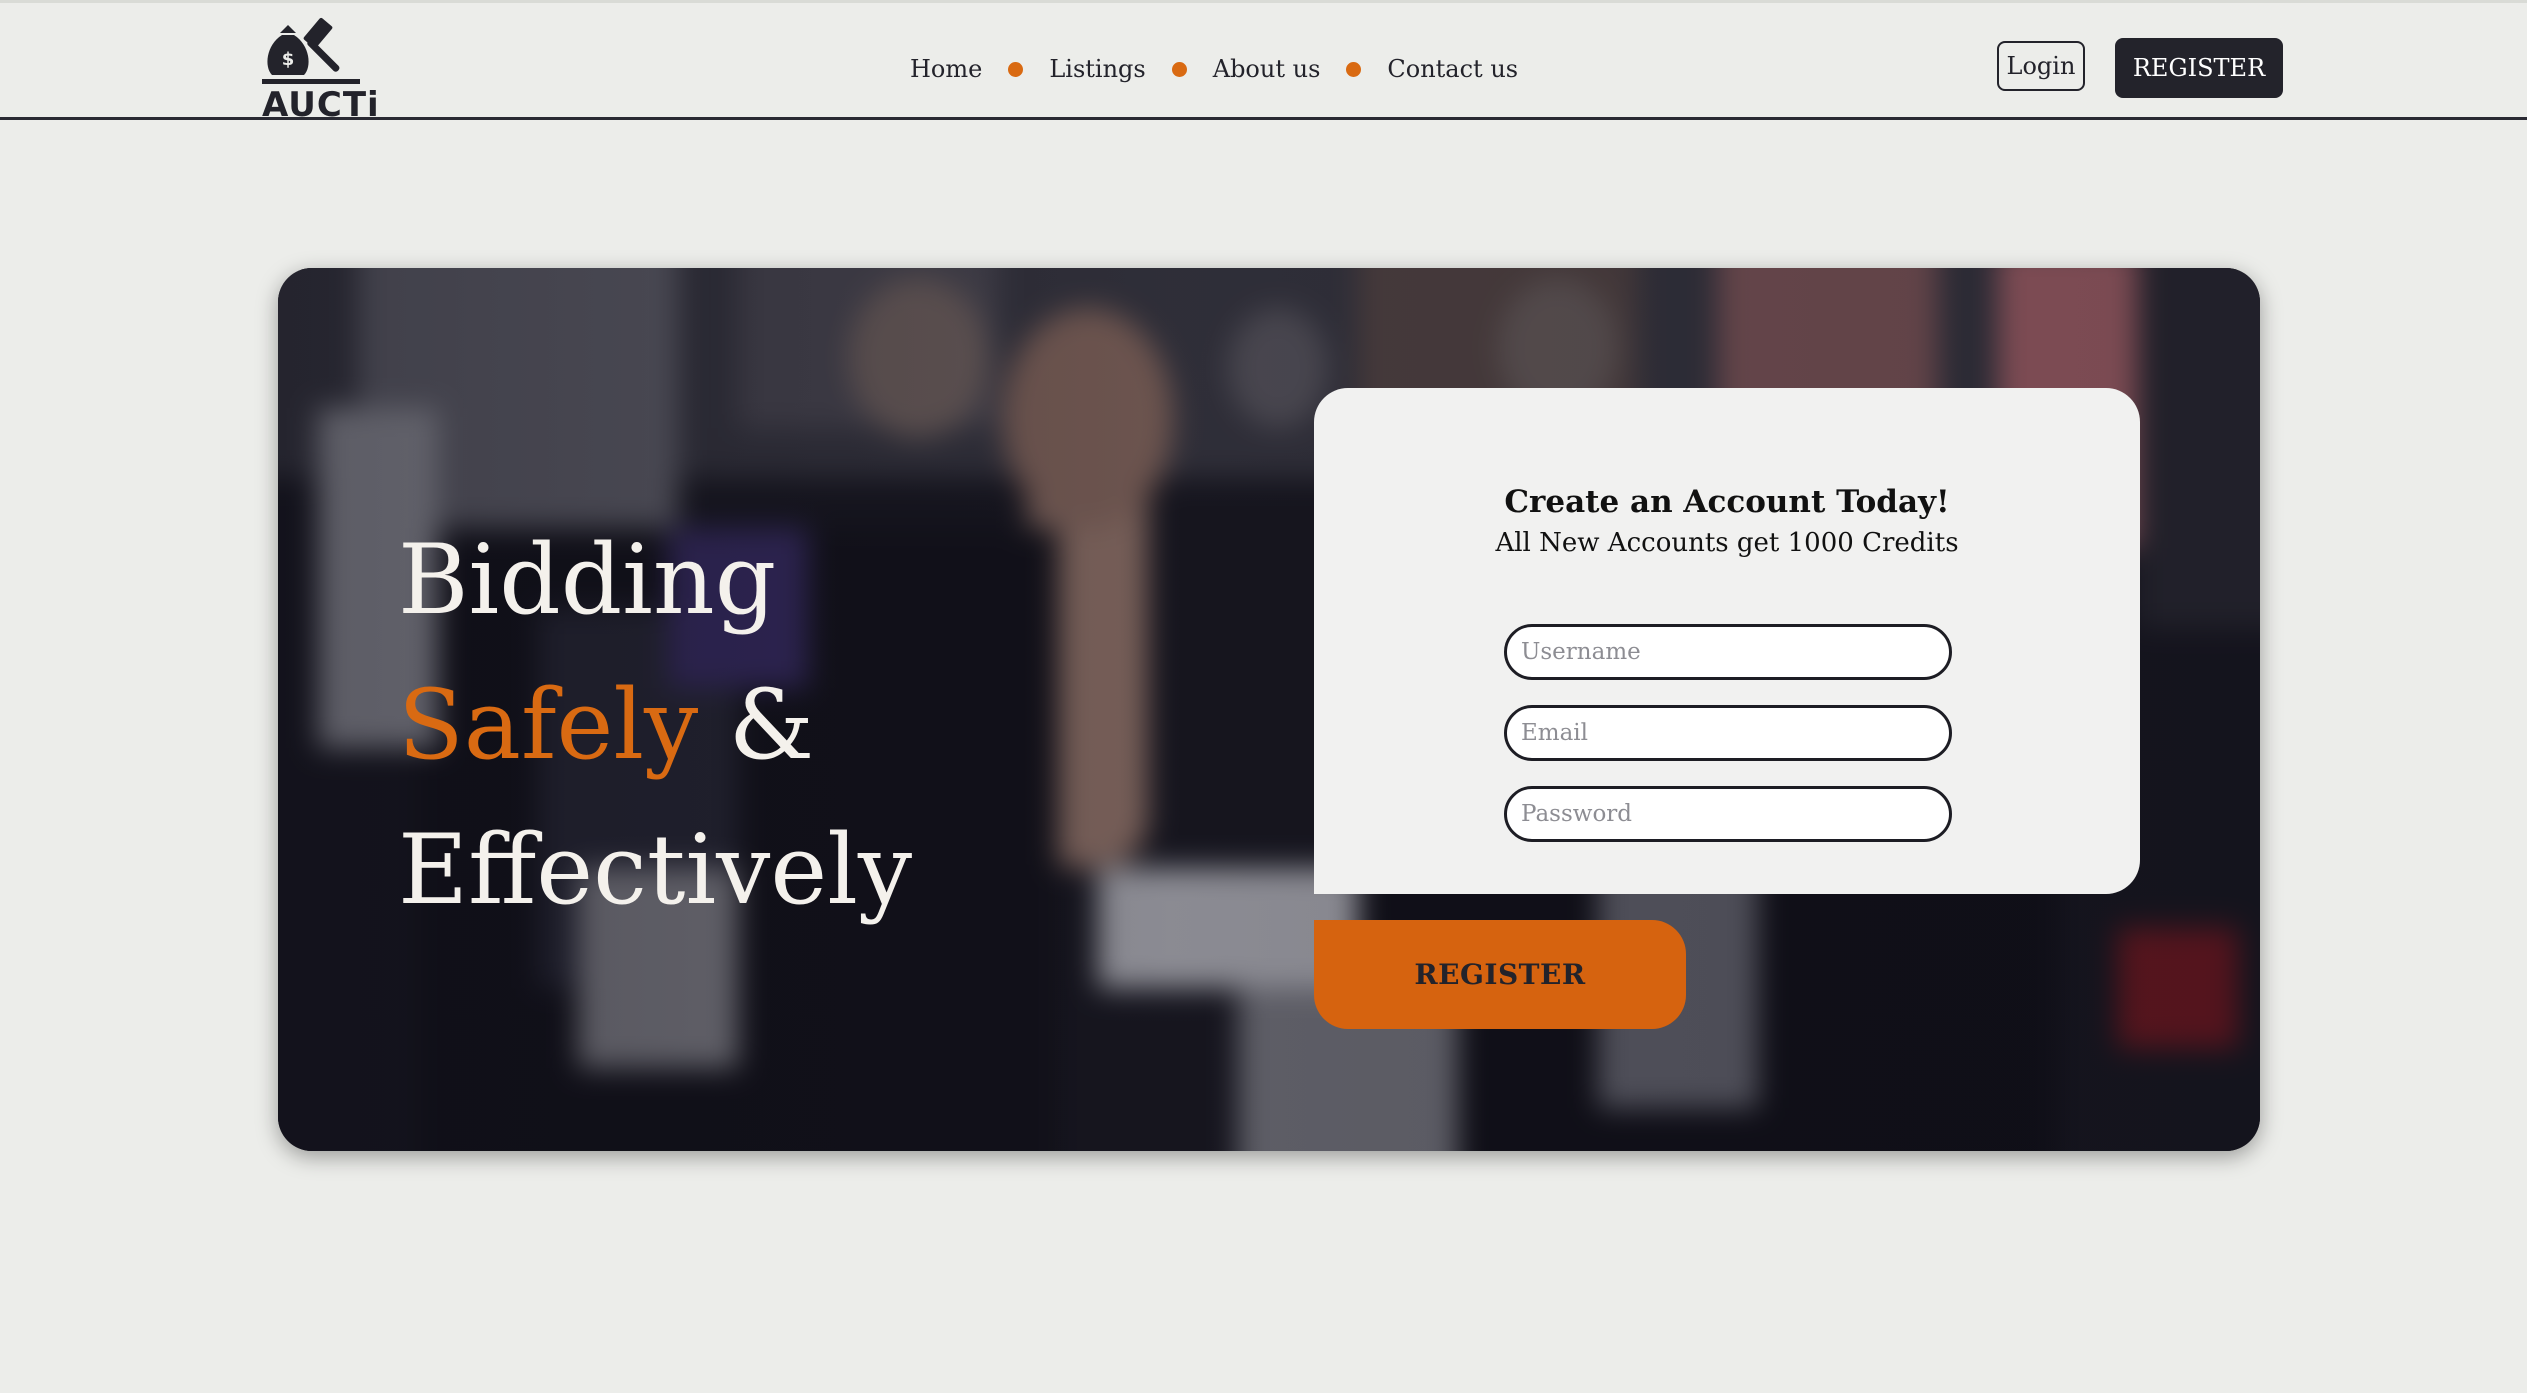 This screenshot has height=1393, width=2527. Describe the element at coordinates (587, 580) in the screenshot. I see `headline-line-1: Bidding` at that location.